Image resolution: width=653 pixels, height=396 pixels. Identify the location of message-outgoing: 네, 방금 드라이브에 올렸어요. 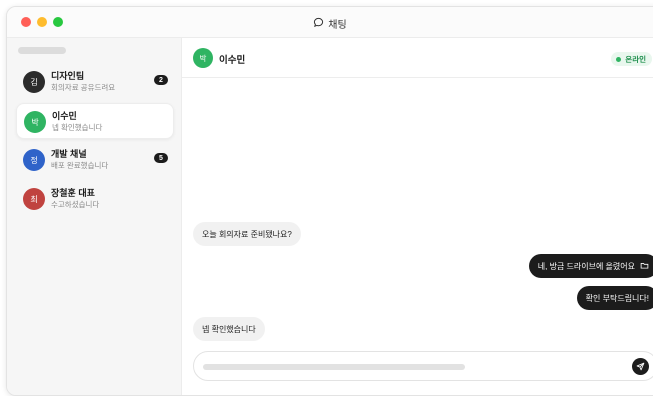
(590, 266).